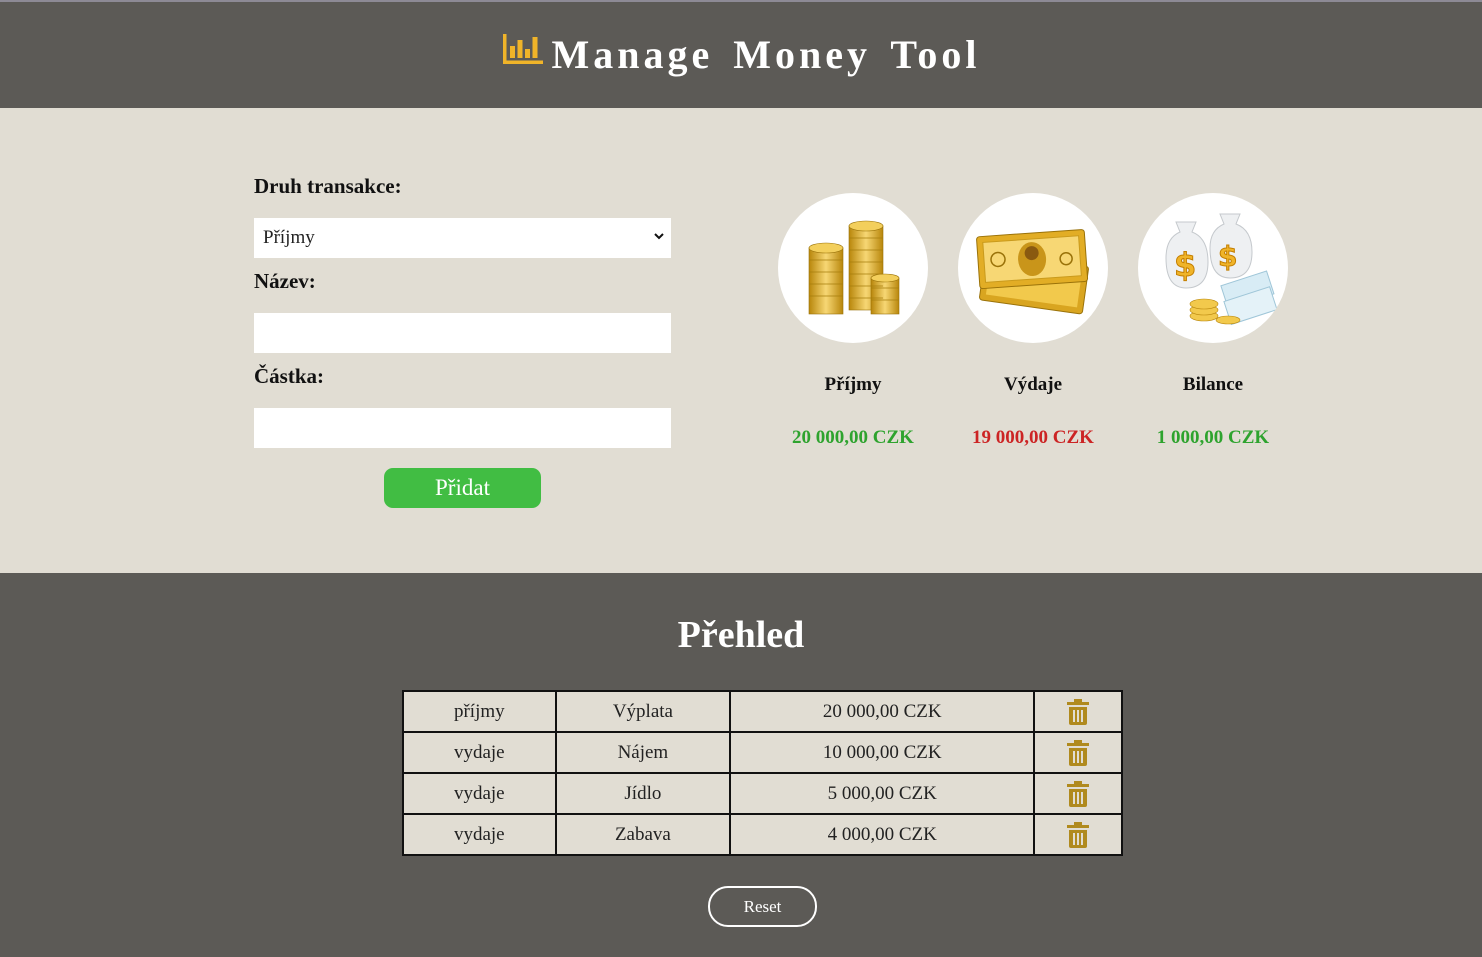  I want to click on chevron-down-icon, so click(659, 236).